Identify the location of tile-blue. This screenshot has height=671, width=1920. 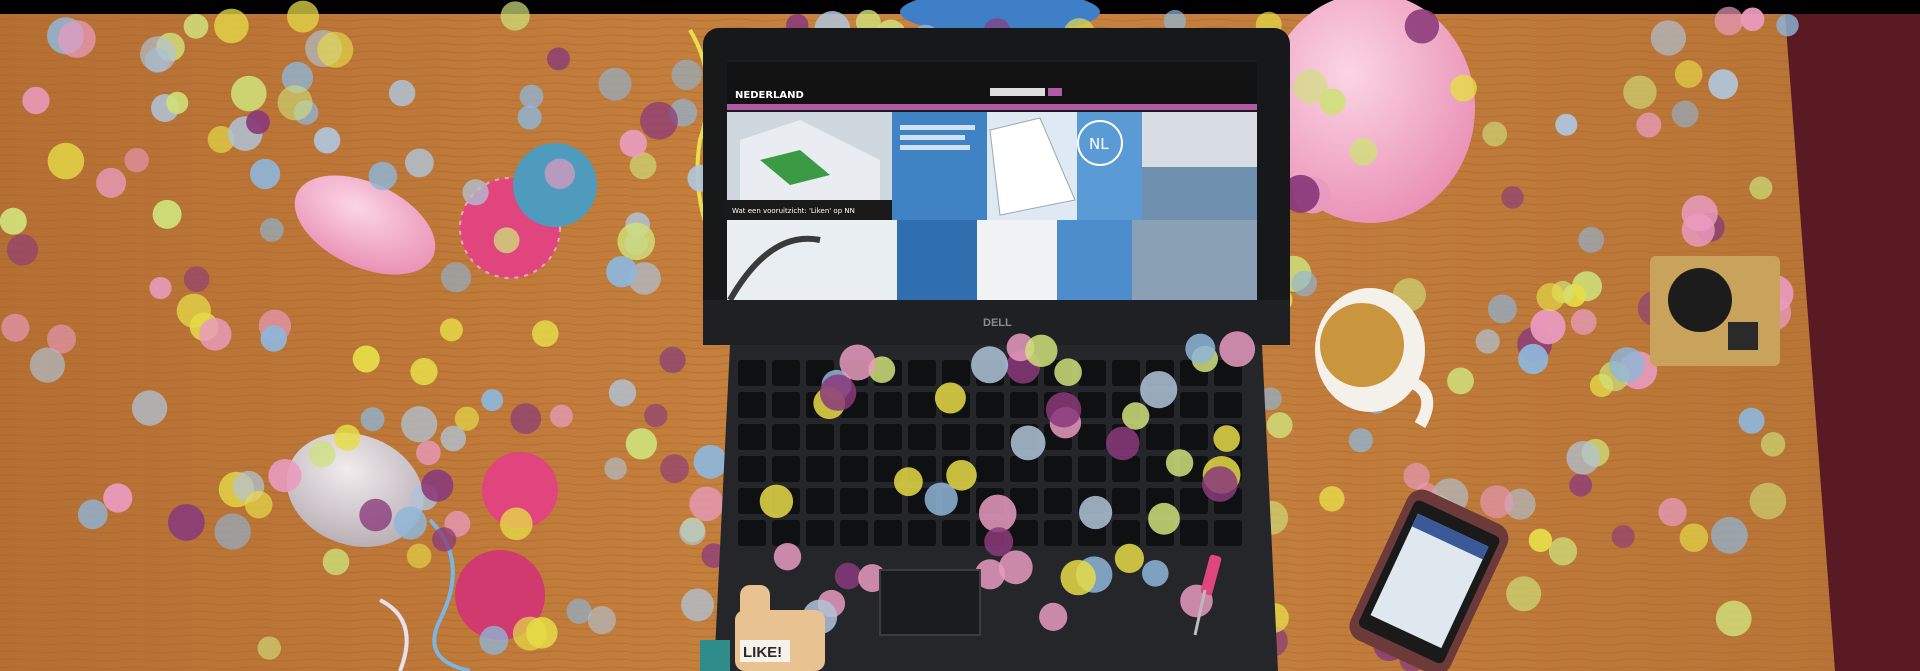
(937, 264).